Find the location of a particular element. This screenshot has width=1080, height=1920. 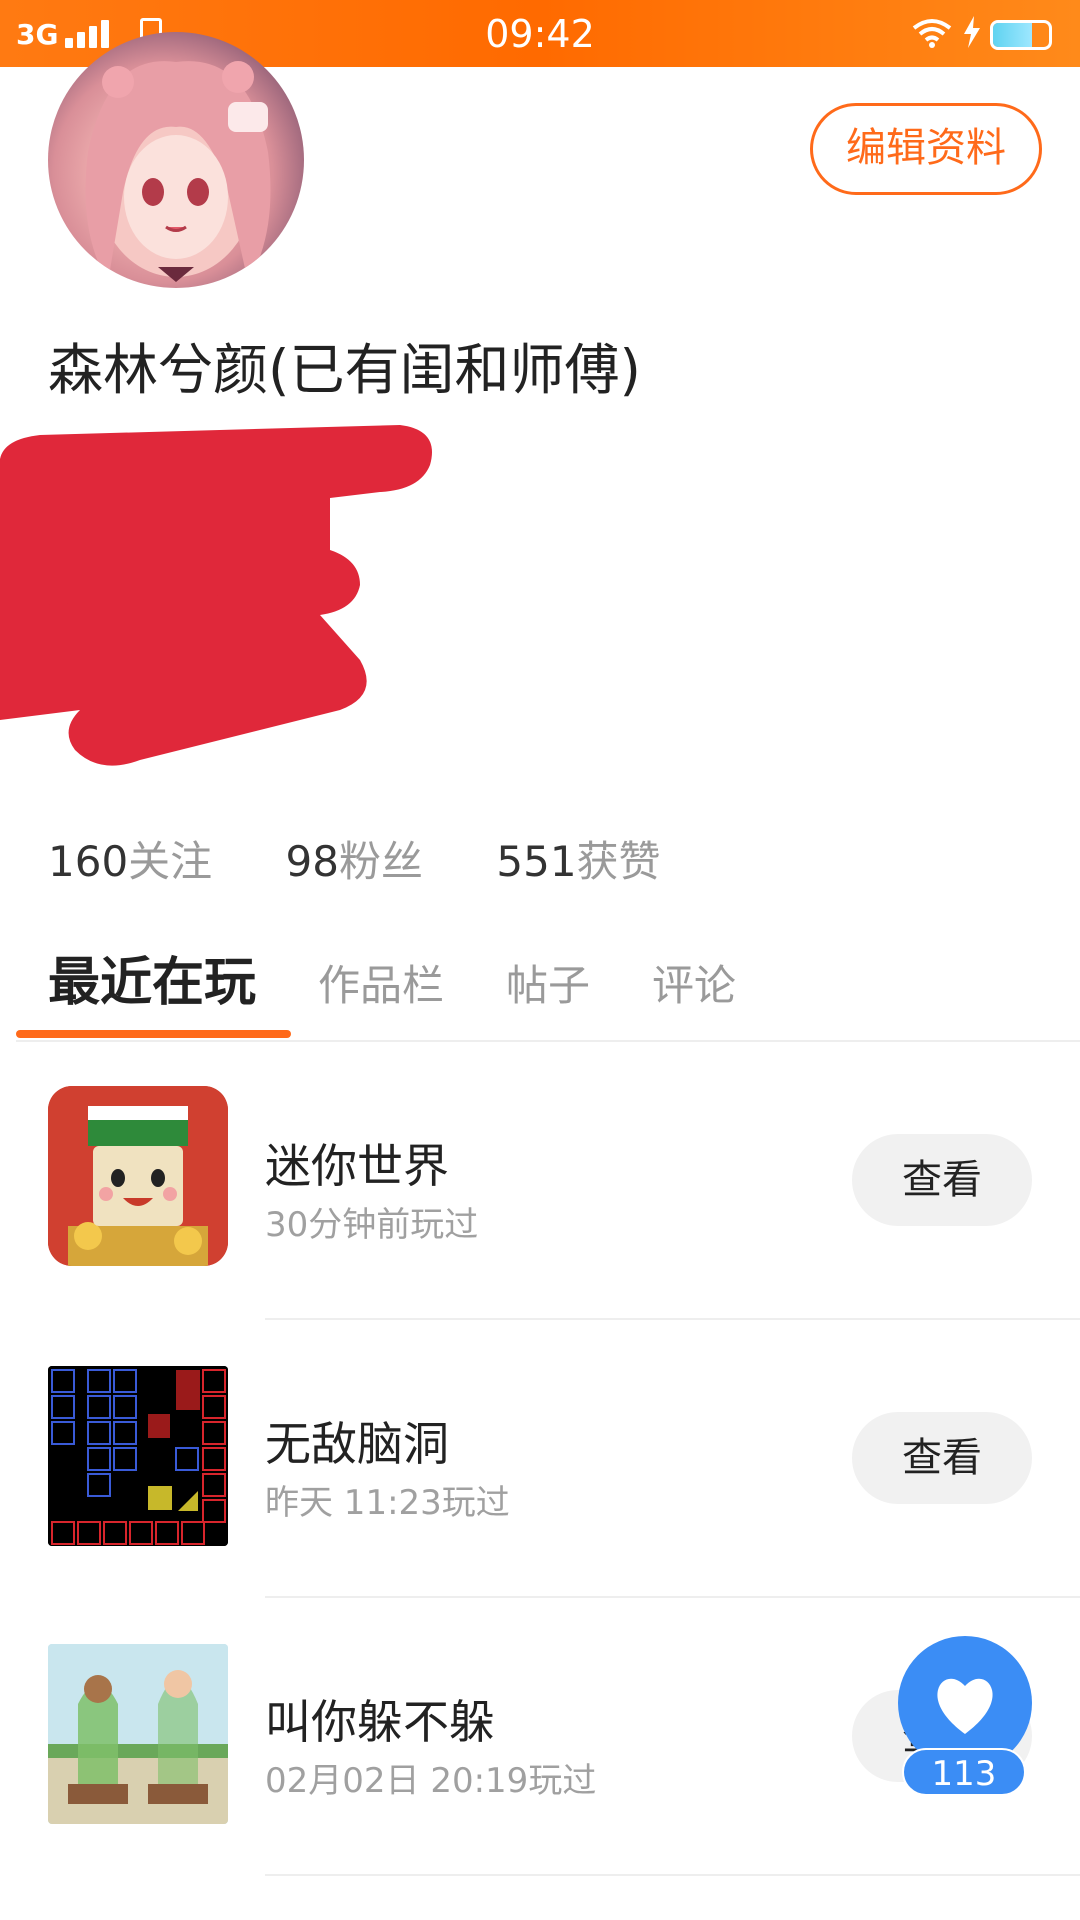

battery-icon is located at coordinates (1021, 35).